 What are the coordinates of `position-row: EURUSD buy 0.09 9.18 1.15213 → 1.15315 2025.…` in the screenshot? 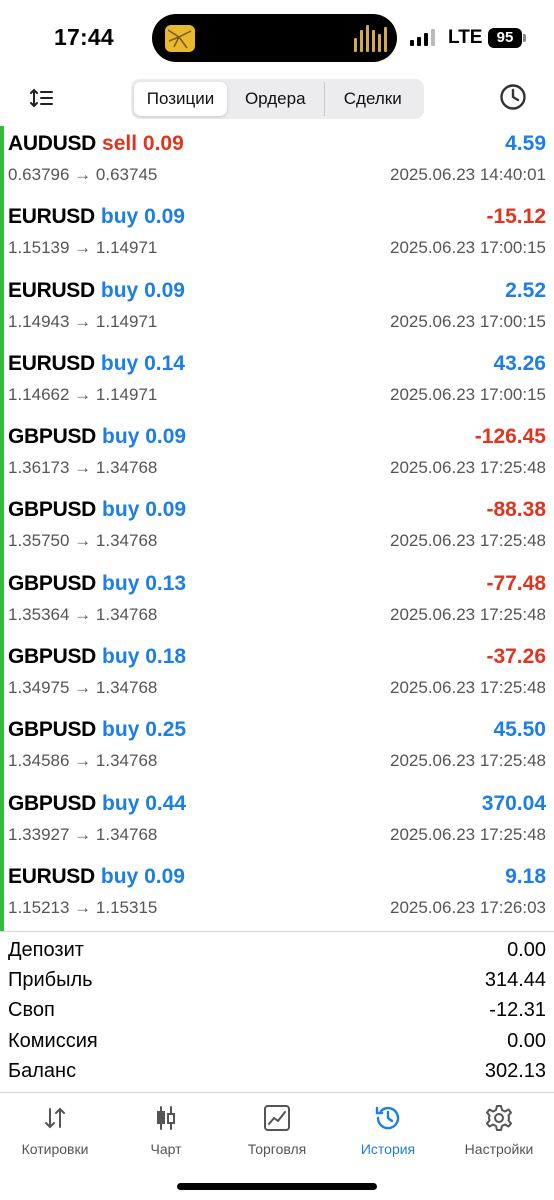 It's located at (277, 895).